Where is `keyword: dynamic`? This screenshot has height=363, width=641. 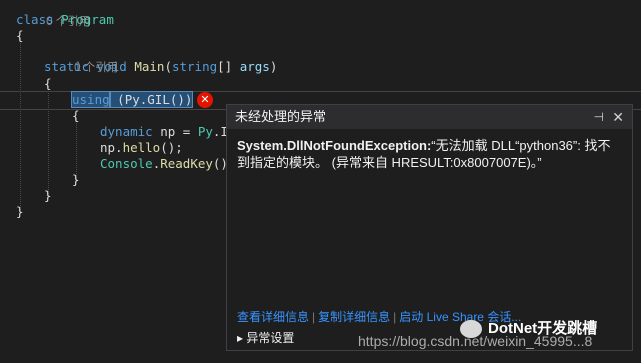
keyword: dynamic is located at coordinates (126, 131).